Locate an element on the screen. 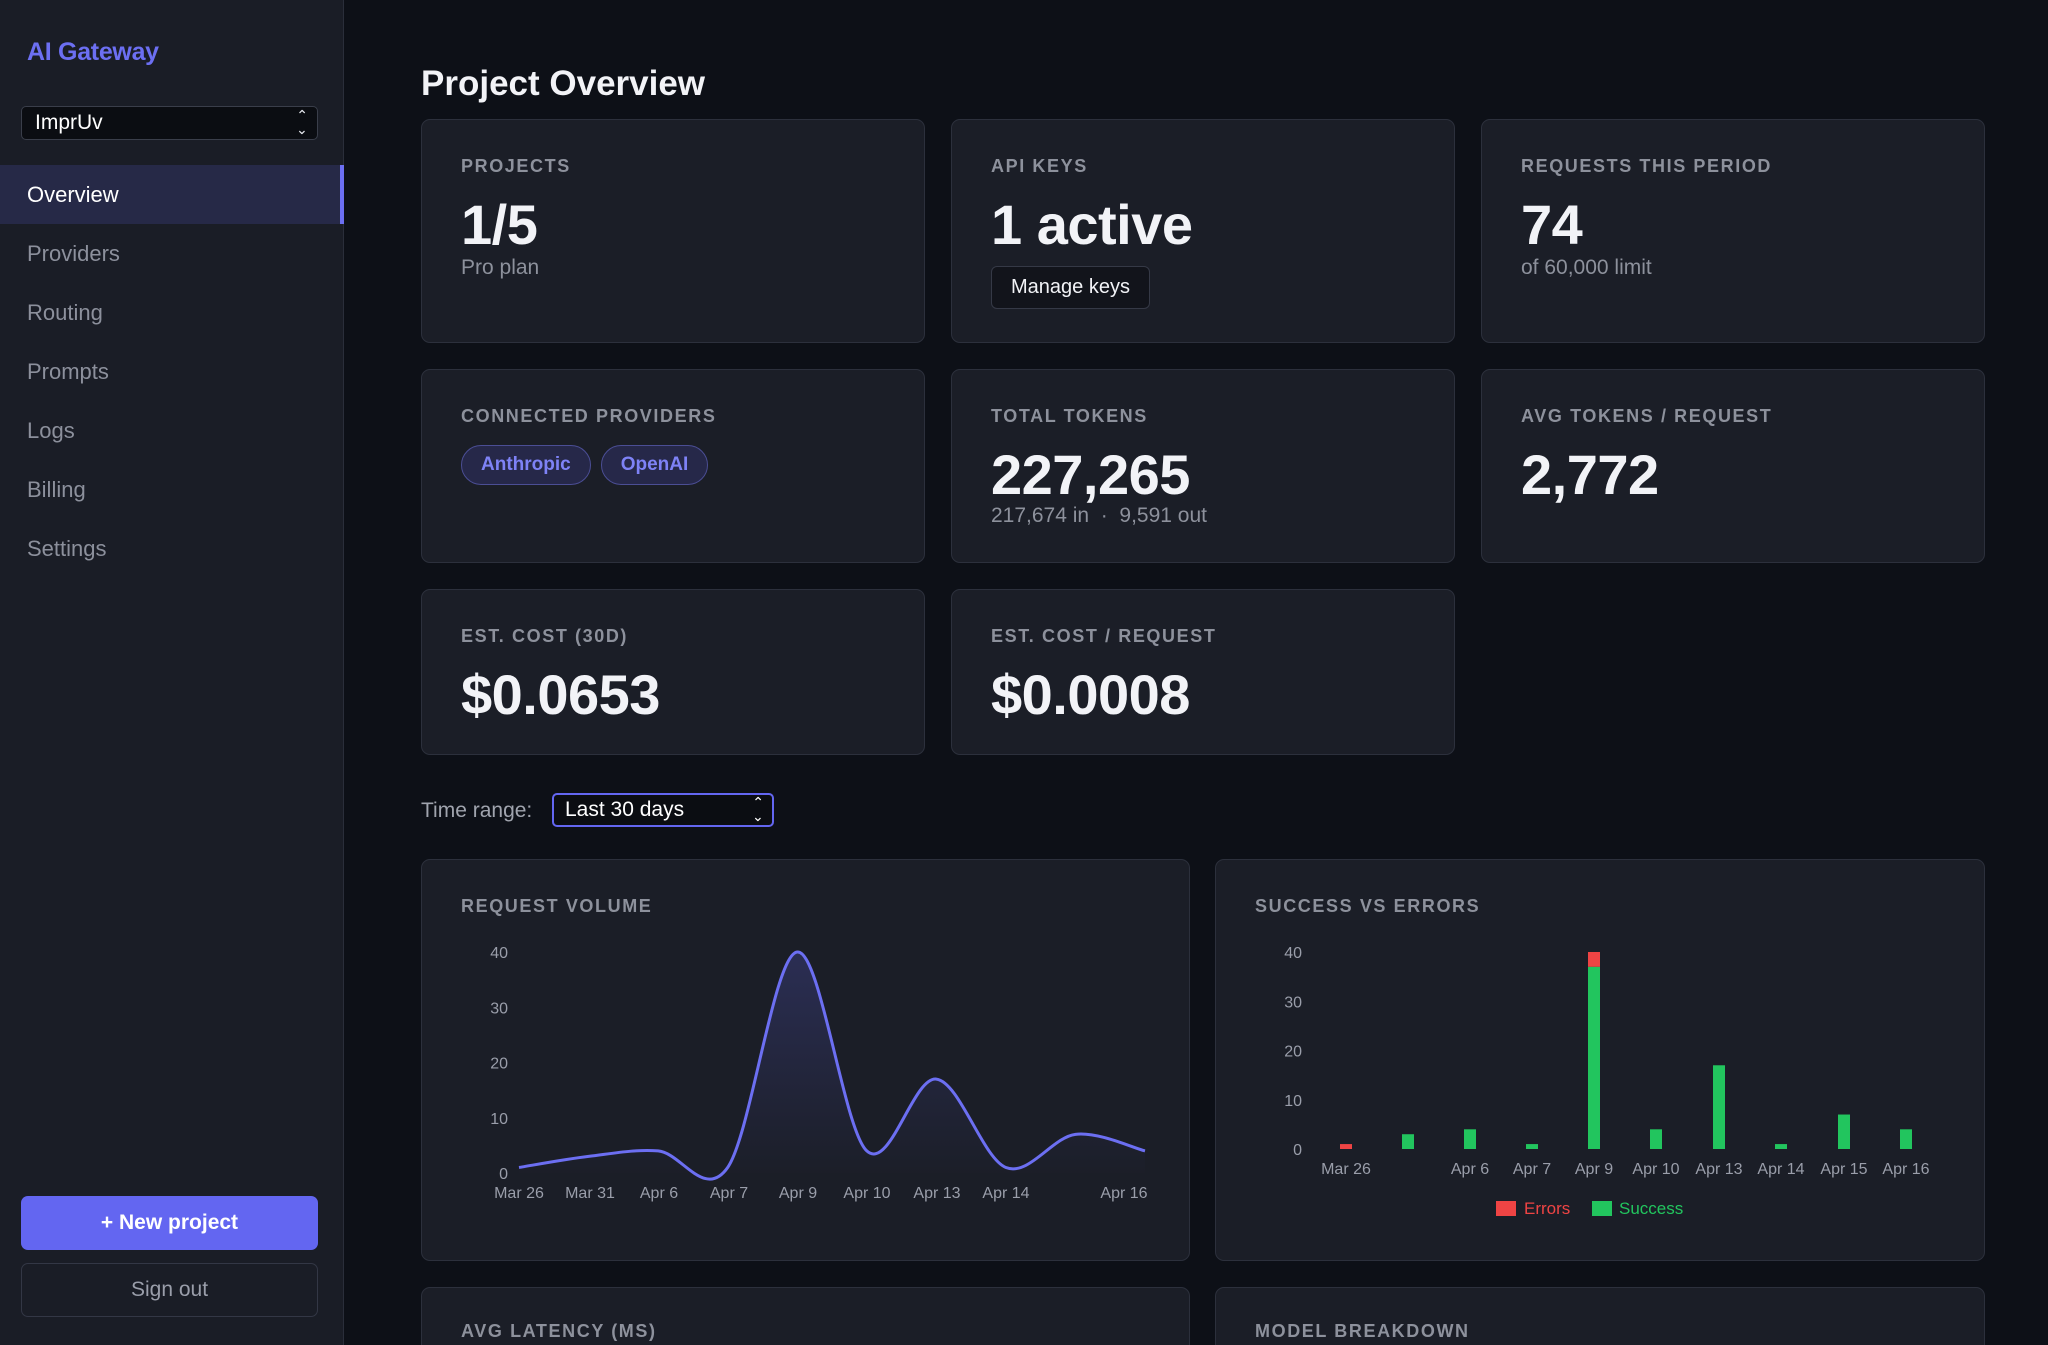 This screenshot has height=1345, width=2048. new-project-button: + New project is located at coordinates (169, 1223).